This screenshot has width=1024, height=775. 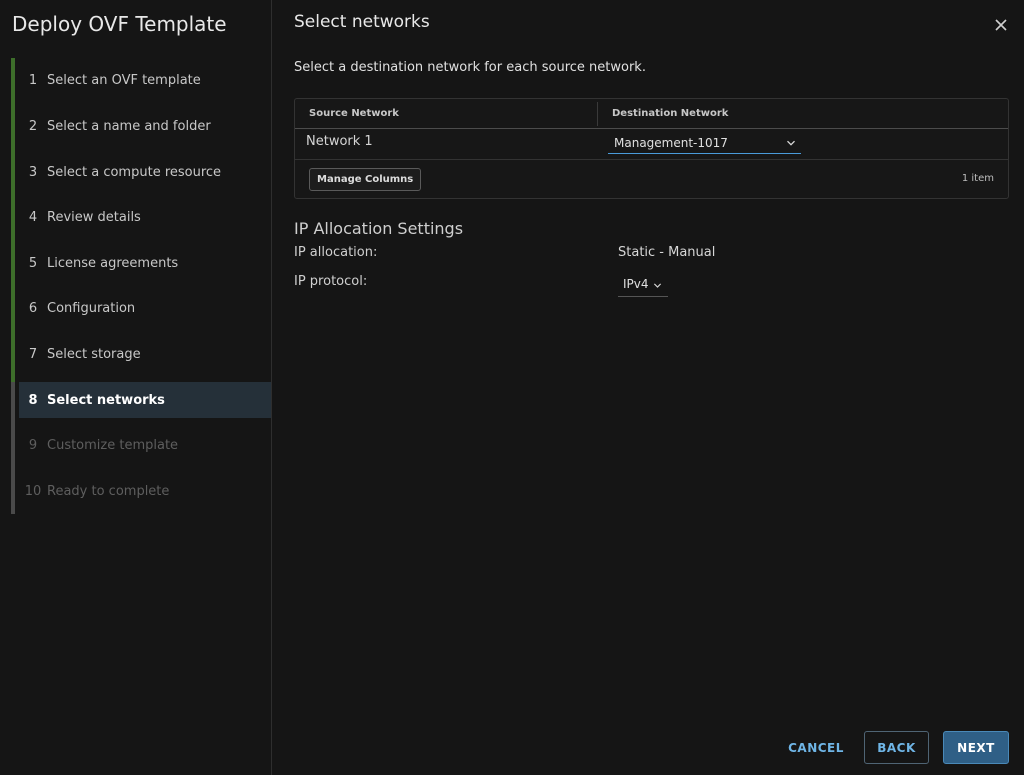 What do you see at coordinates (33, 491) in the screenshot?
I see `step-number: 10` at bounding box center [33, 491].